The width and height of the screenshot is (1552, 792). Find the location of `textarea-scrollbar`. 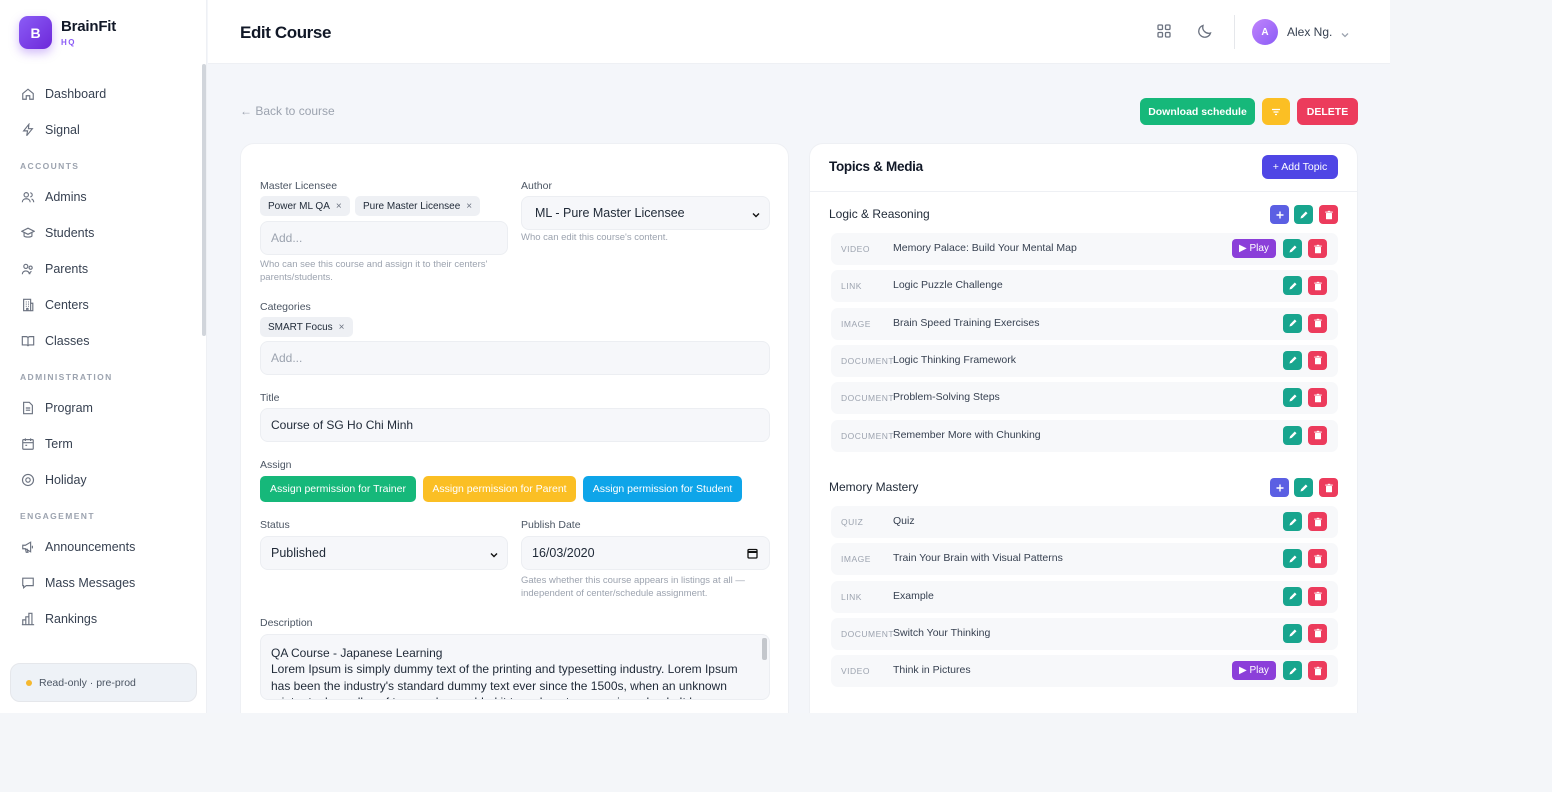

textarea-scrollbar is located at coordinates (764, 649).